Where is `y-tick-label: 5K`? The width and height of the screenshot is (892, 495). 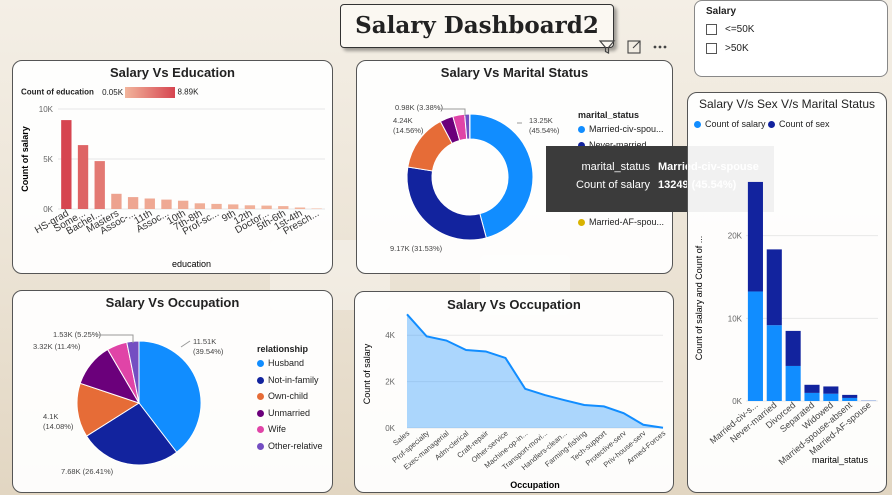 y-tick-label: 5K is located at coordinates (48, 159).